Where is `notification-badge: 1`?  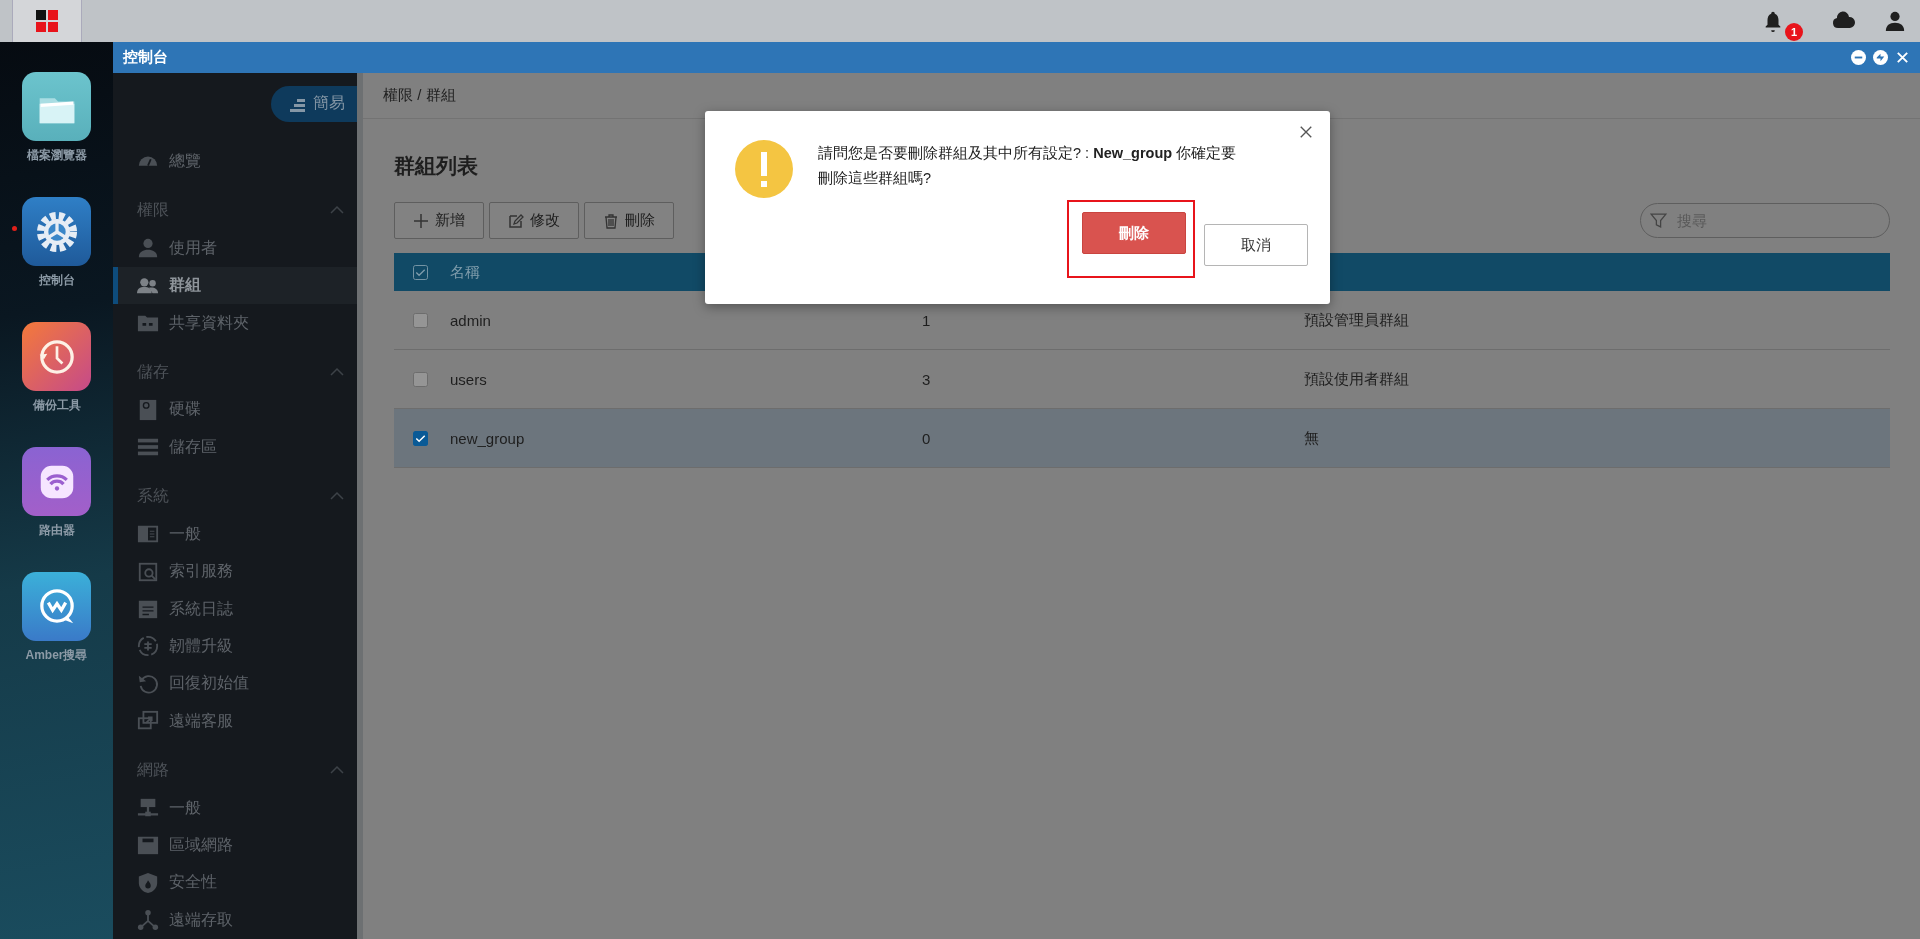
notification-badge: 1 is located at coordinates (1794, 32).